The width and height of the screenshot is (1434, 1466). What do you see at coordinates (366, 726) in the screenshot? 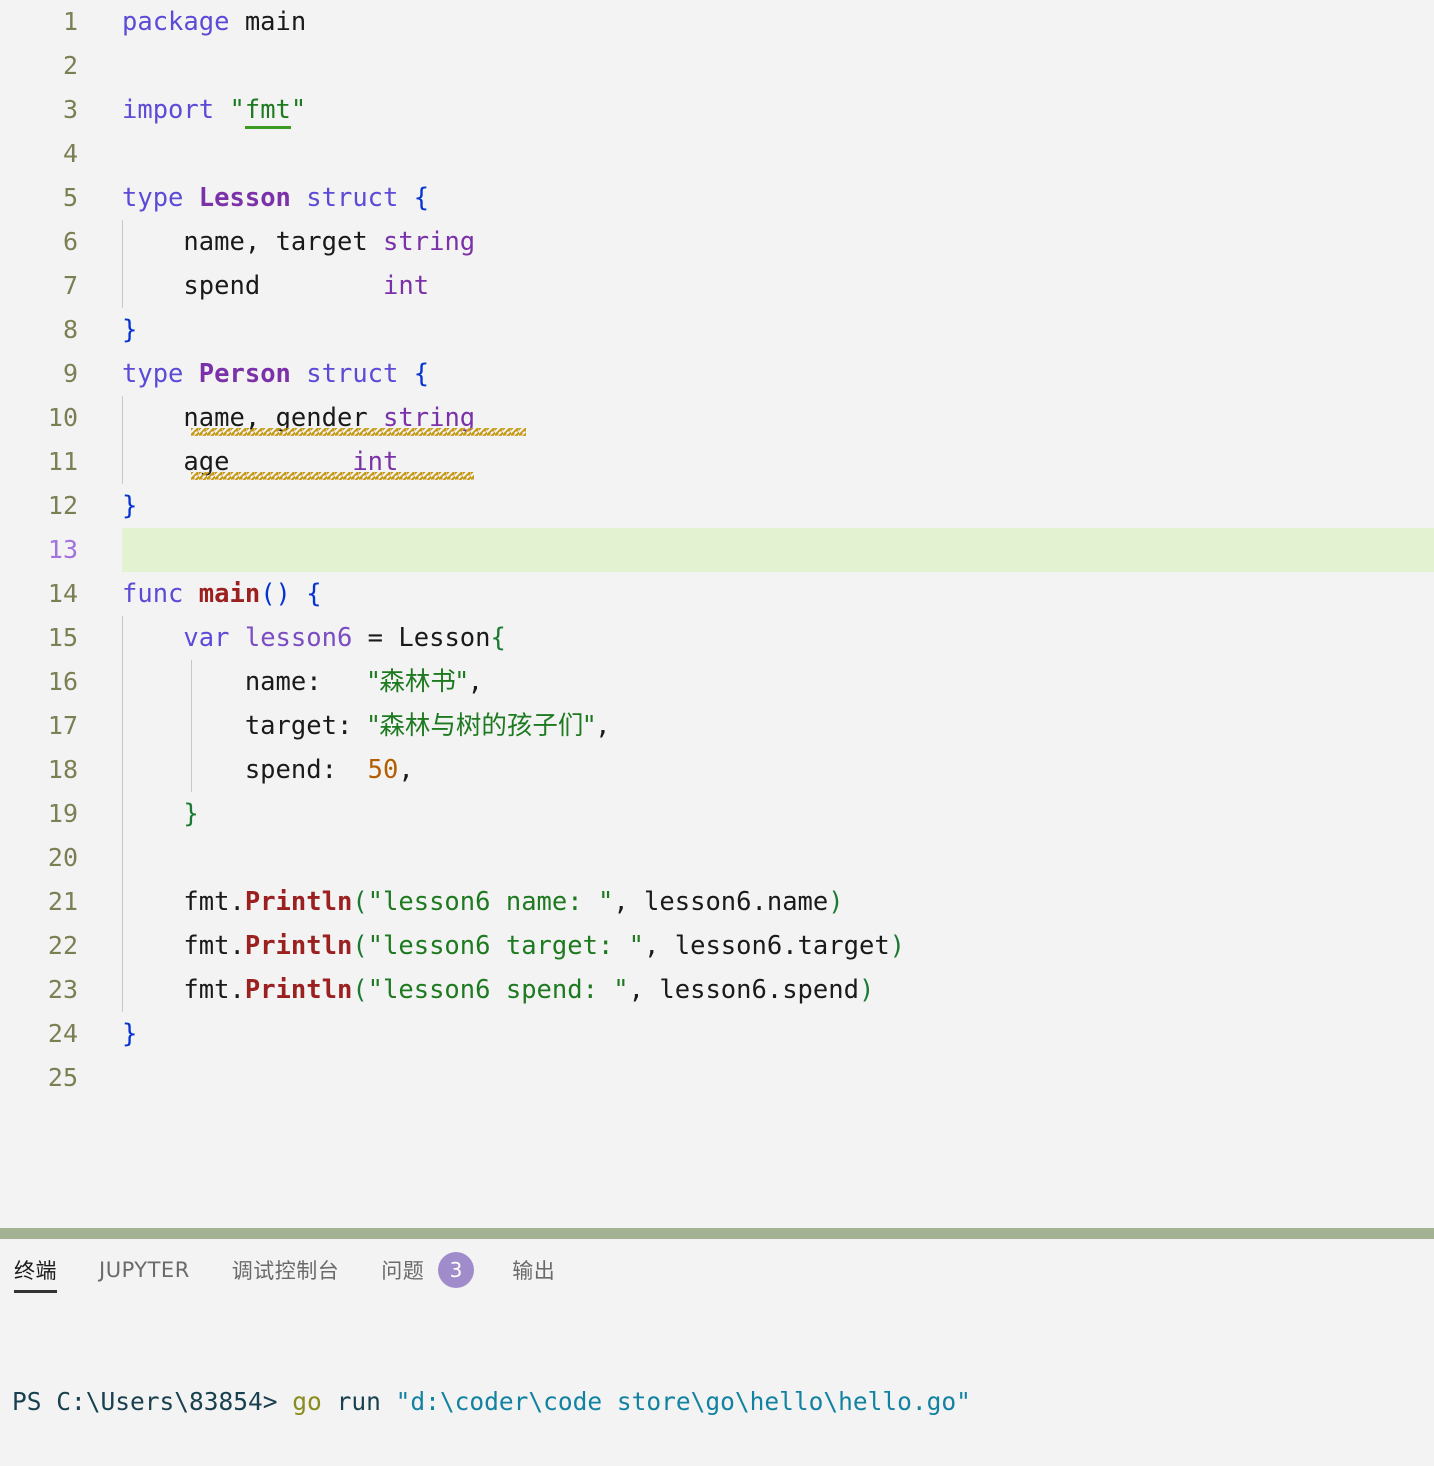
I see `line-content: target: "森林与树的孩子们",` at bounding box center [366, 726].